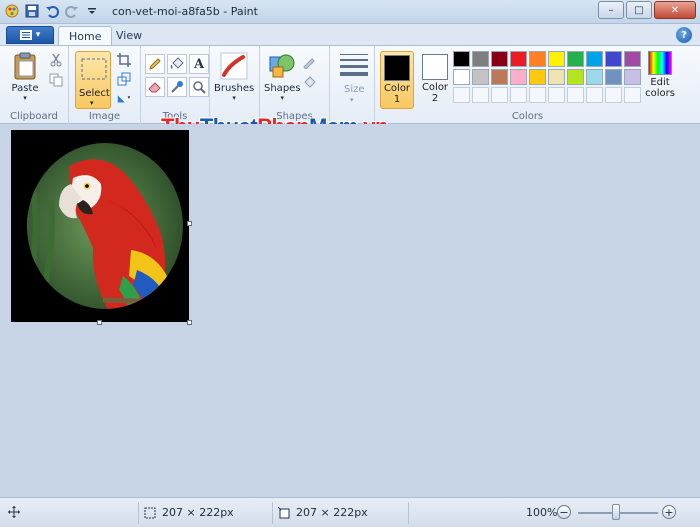 This screenshot has height=527, width=700. Describe the element at coordinates (284, 512) in the screenshot. I see `image-size-icon` at that location.